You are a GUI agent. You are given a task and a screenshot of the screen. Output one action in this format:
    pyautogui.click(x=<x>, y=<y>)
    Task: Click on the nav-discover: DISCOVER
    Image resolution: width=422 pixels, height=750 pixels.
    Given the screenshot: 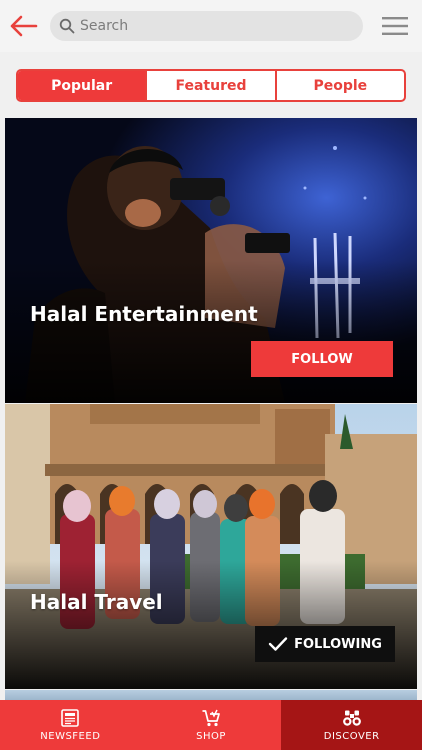 What is the action you would take?
    pyautogui.click(x=351, y=725)
    